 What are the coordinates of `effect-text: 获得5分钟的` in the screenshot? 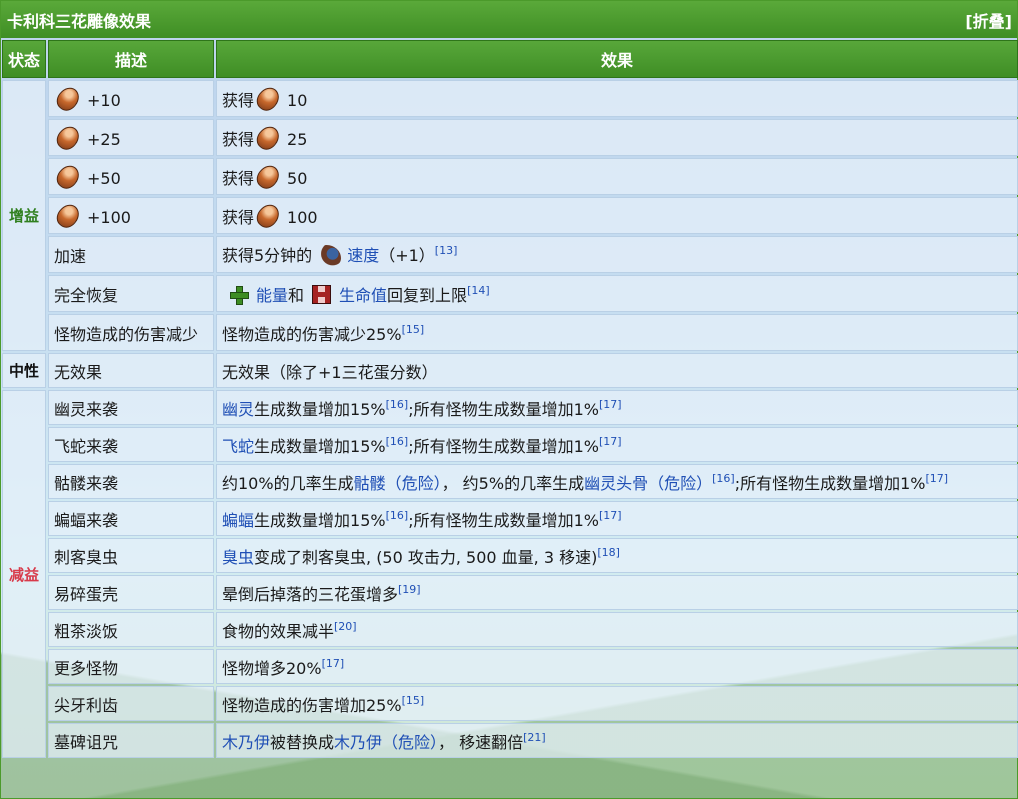 It's located at (267, 255).